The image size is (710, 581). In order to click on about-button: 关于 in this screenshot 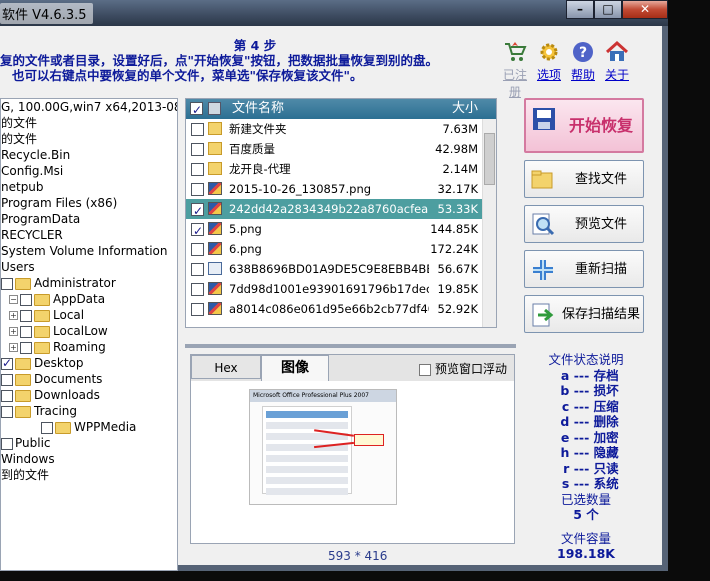, I will do `click(617, 70)`.